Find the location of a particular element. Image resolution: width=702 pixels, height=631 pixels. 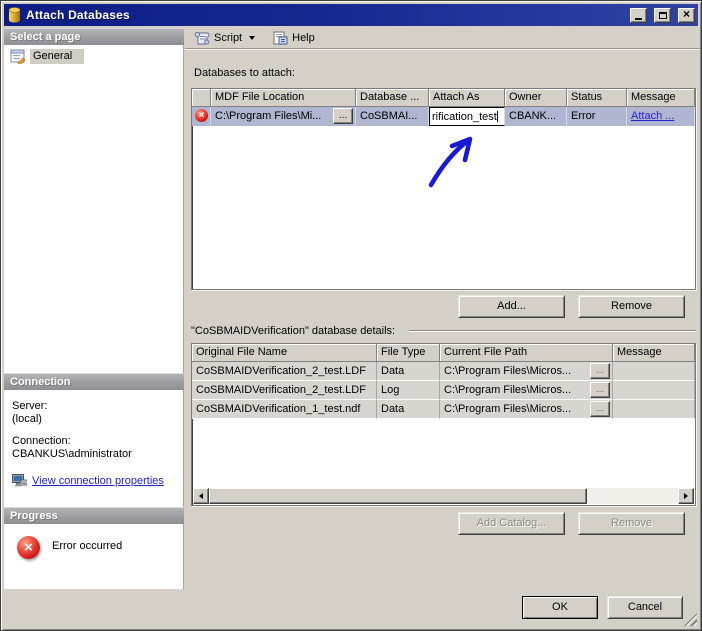

scroll-right-button is located at coordinates (686, 496).